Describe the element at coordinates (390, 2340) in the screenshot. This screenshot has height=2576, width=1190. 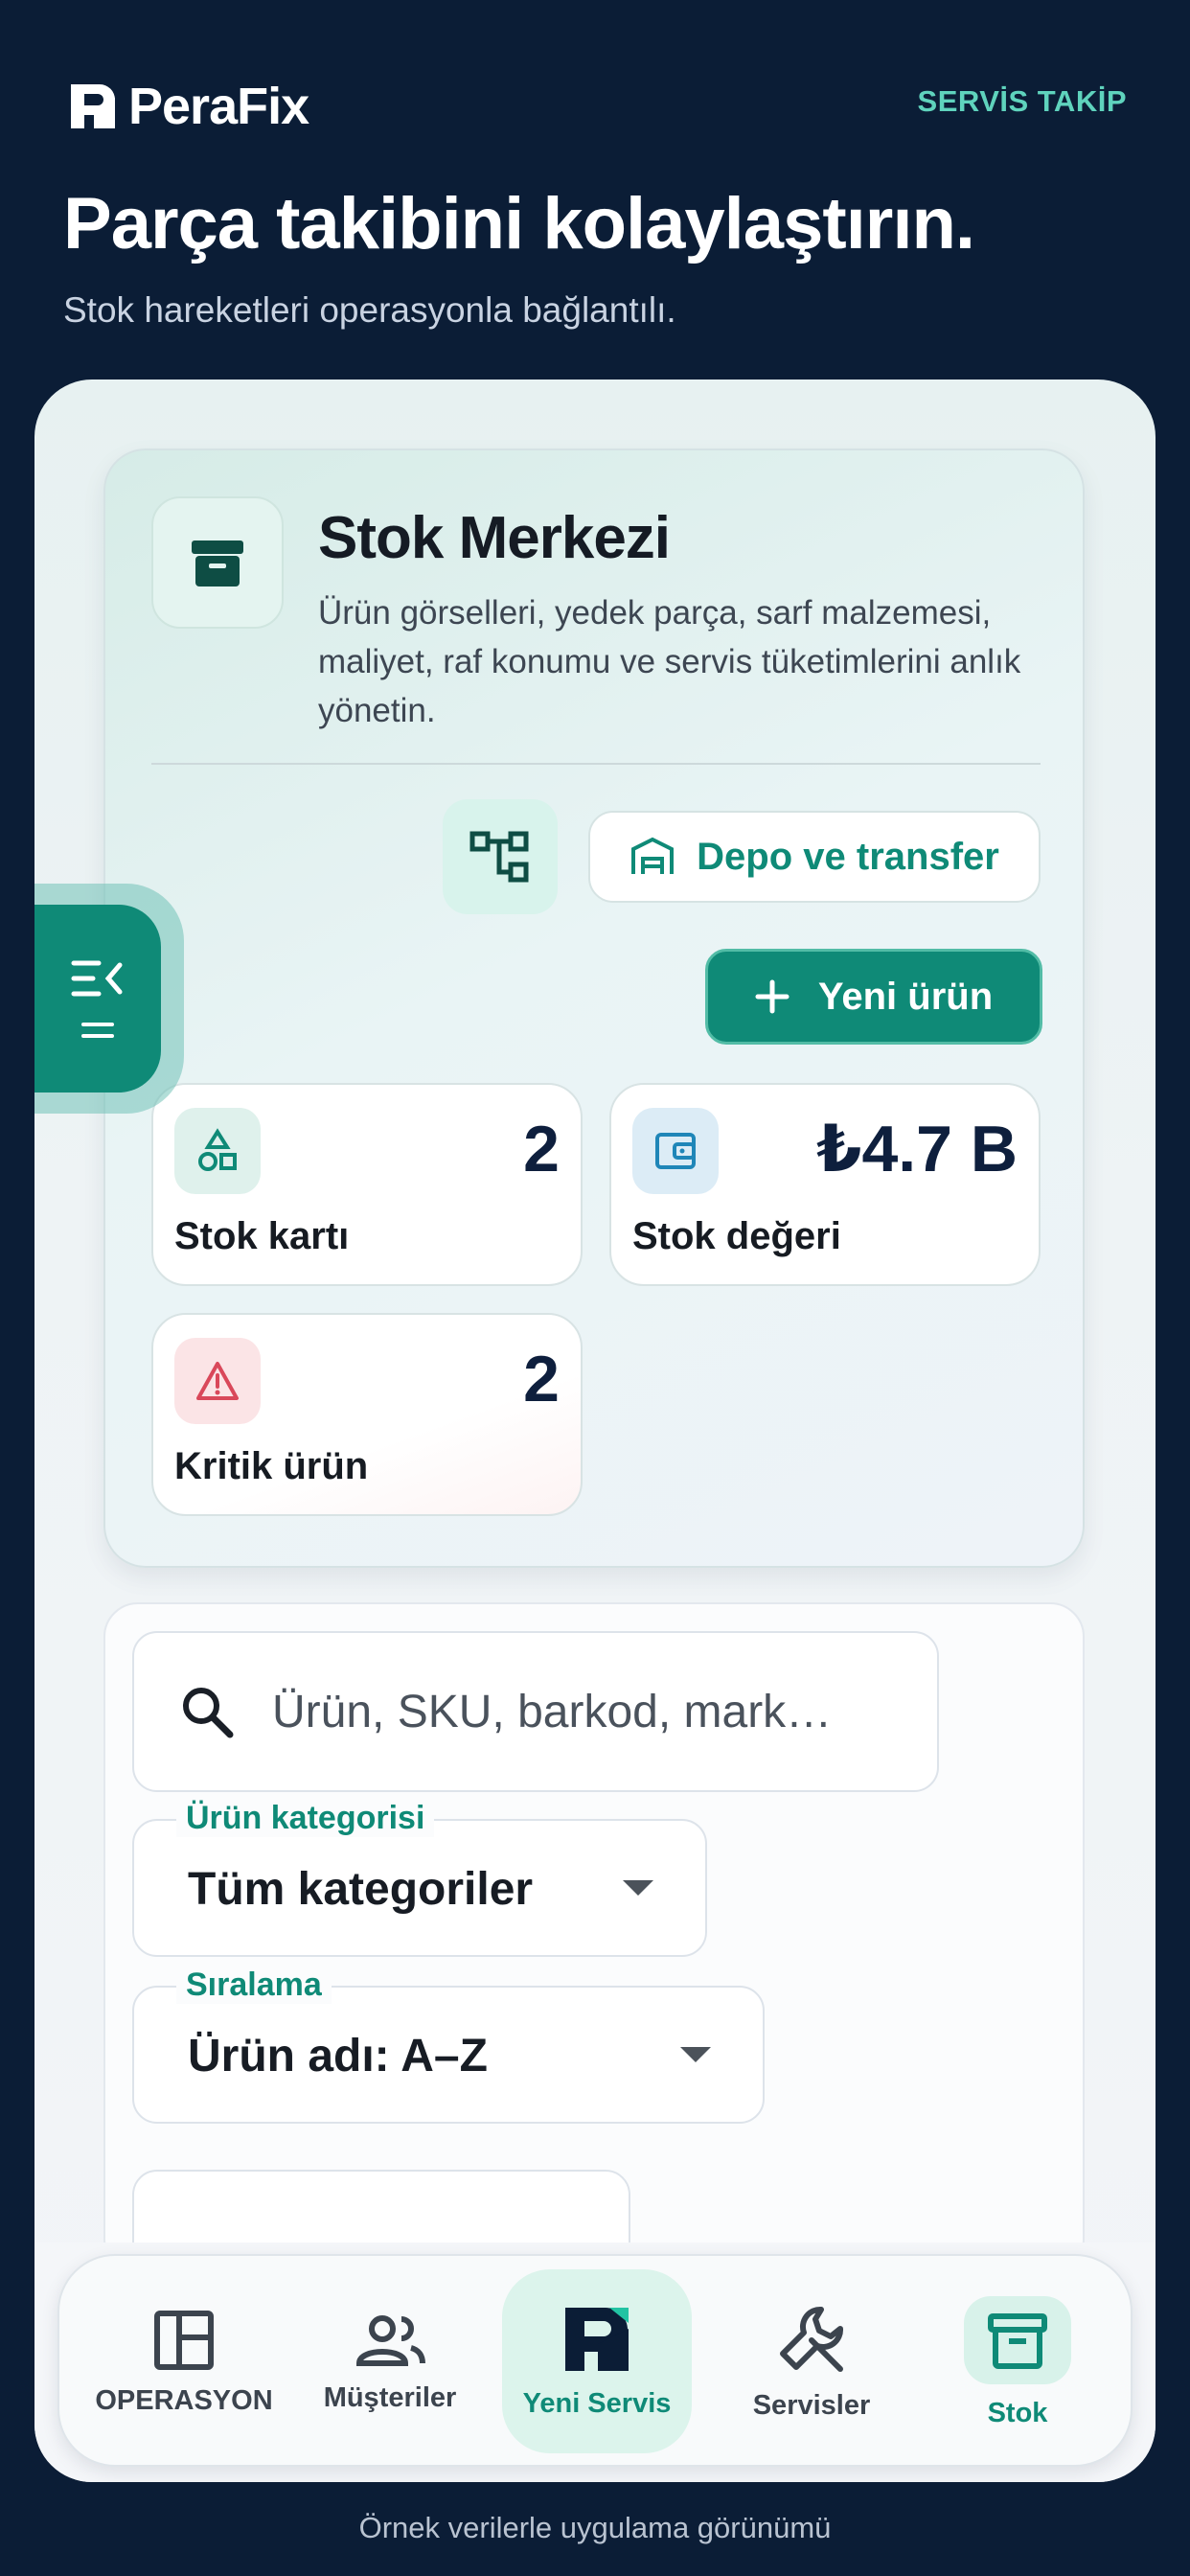
I see `users-icon` at that location.